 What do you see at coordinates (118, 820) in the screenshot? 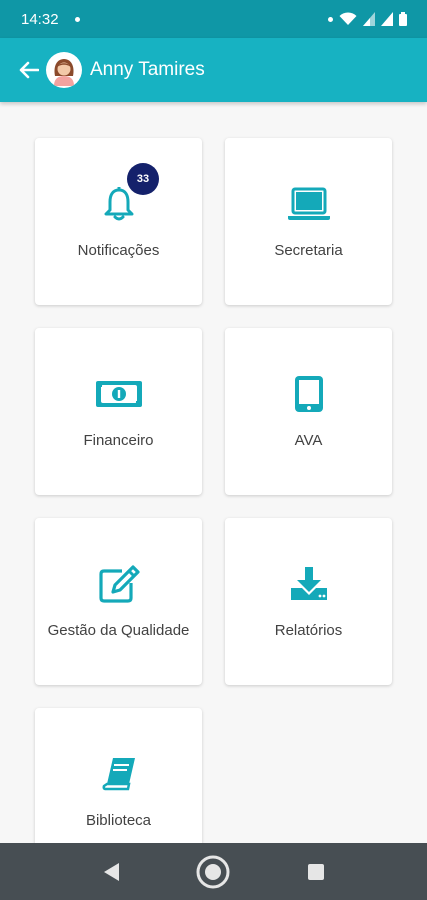
I see `tile-label: Biblioteca` at bounding box center [118, 820].